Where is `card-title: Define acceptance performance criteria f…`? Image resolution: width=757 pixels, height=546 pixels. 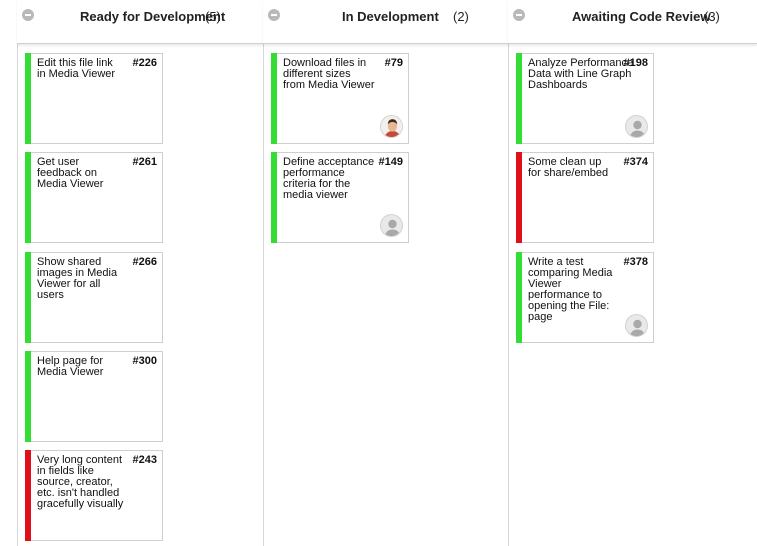 card-title: Define acceptance performance criteria f… is located at coordinates (329, 178).